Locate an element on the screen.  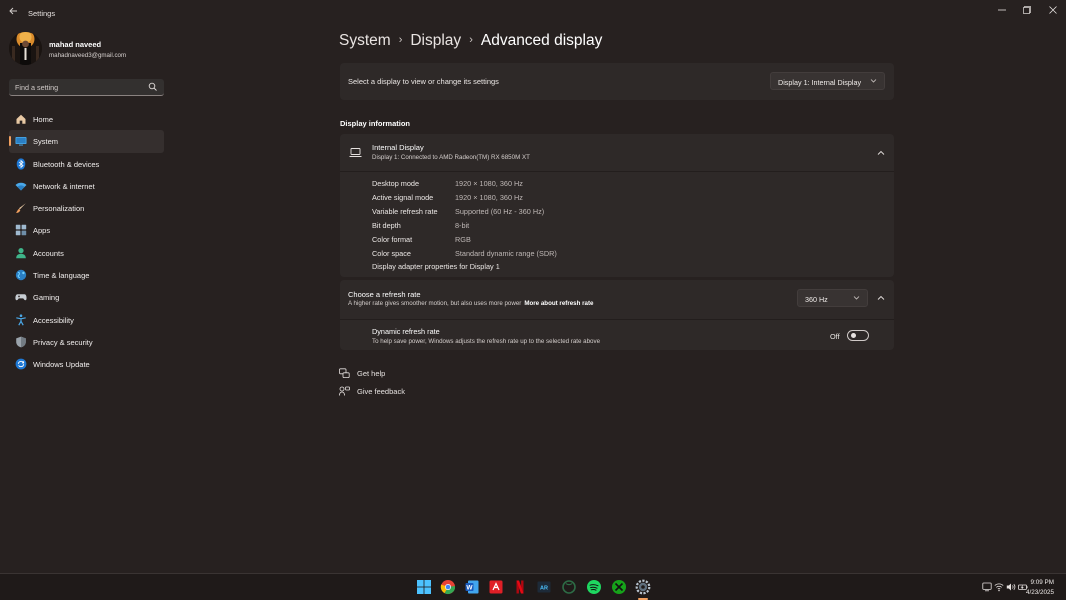
shield-icon is located at coordinates (21, 342).